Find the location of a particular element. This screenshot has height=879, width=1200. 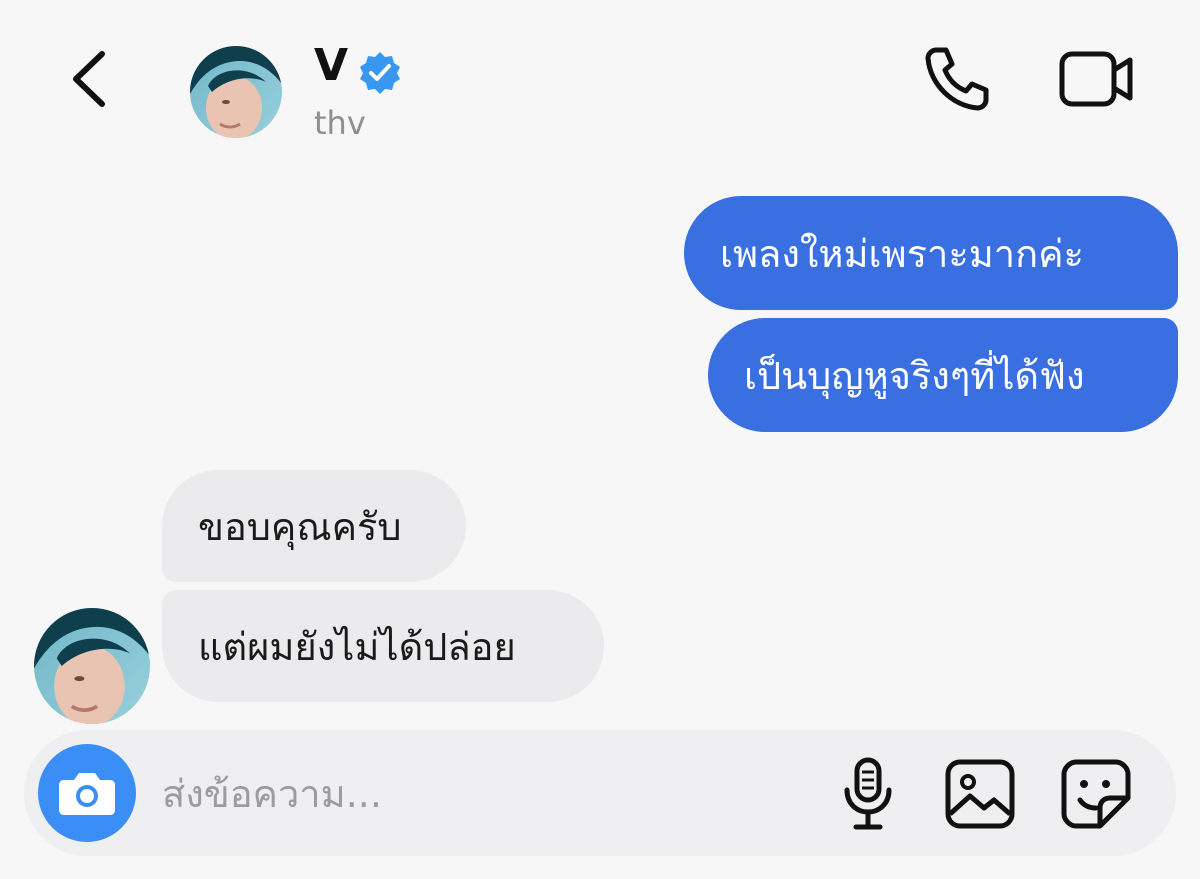

voice-call-button is located at coordinates (957, 79).